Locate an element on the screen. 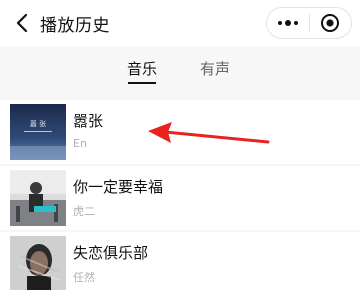 The height and width of the screenshot is (290, 360). page-title: 播放历史 is located at coordinates (75, 26).